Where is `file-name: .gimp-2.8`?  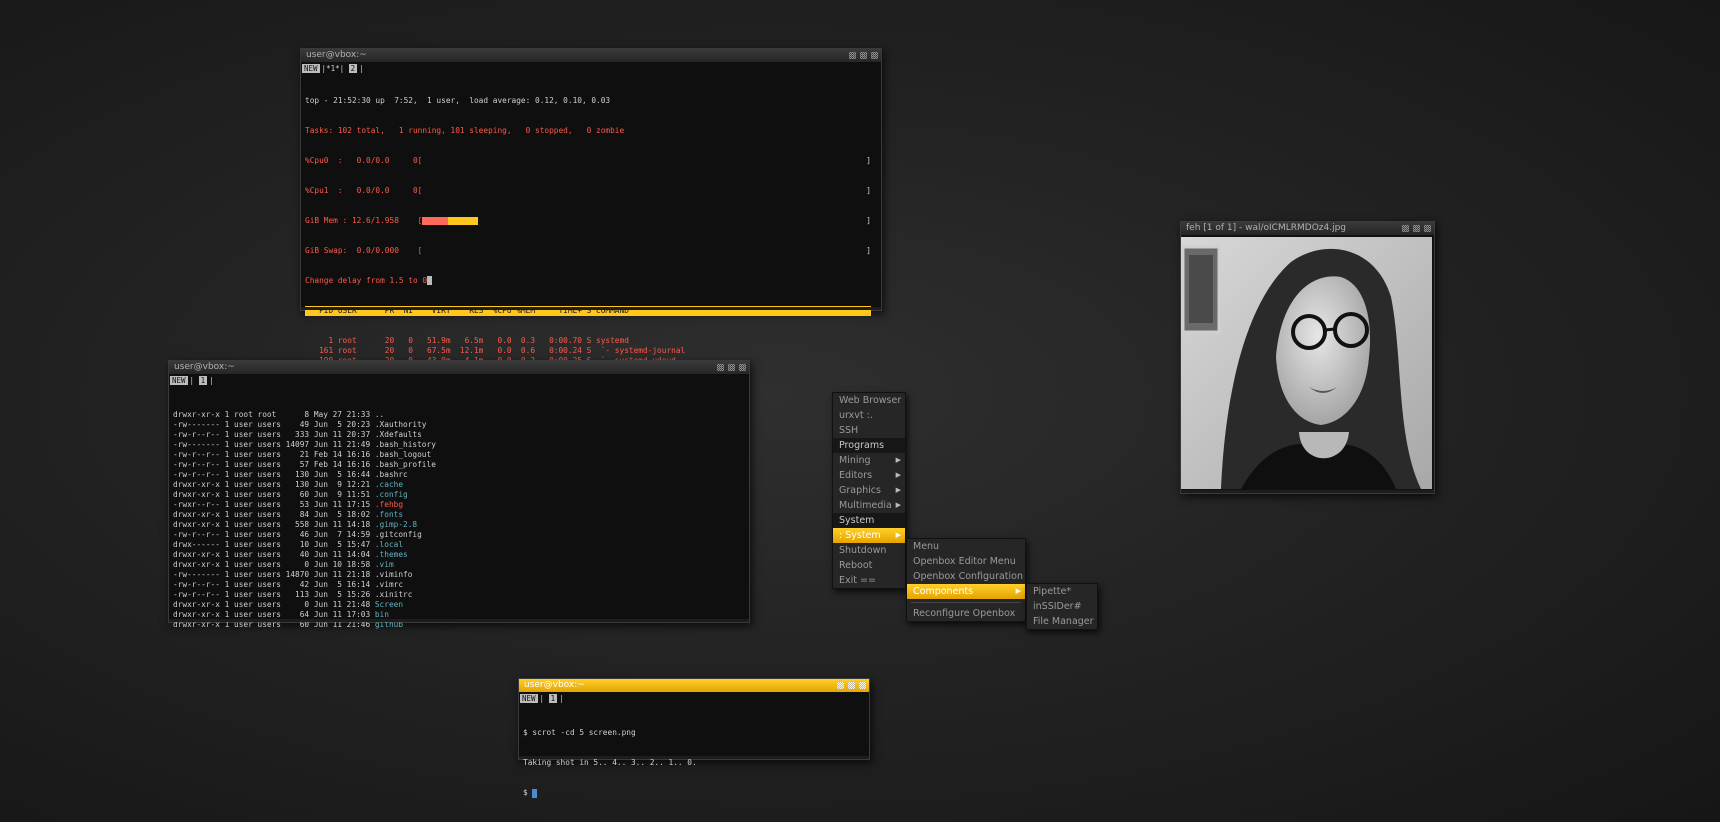 file-name: .gimp-2.8 is located at coordinates (396, 524).